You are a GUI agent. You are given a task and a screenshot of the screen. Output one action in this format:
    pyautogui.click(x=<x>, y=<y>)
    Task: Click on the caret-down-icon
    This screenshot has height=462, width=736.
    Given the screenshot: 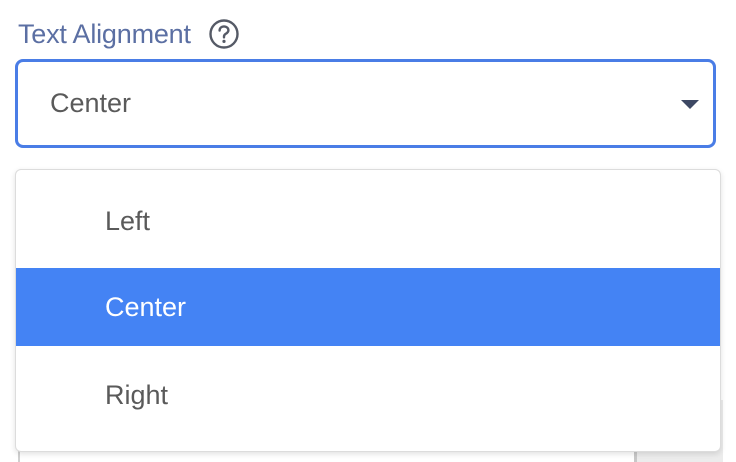 What is the action you would take?
    pyautogui.click(x=690, y=104)
    